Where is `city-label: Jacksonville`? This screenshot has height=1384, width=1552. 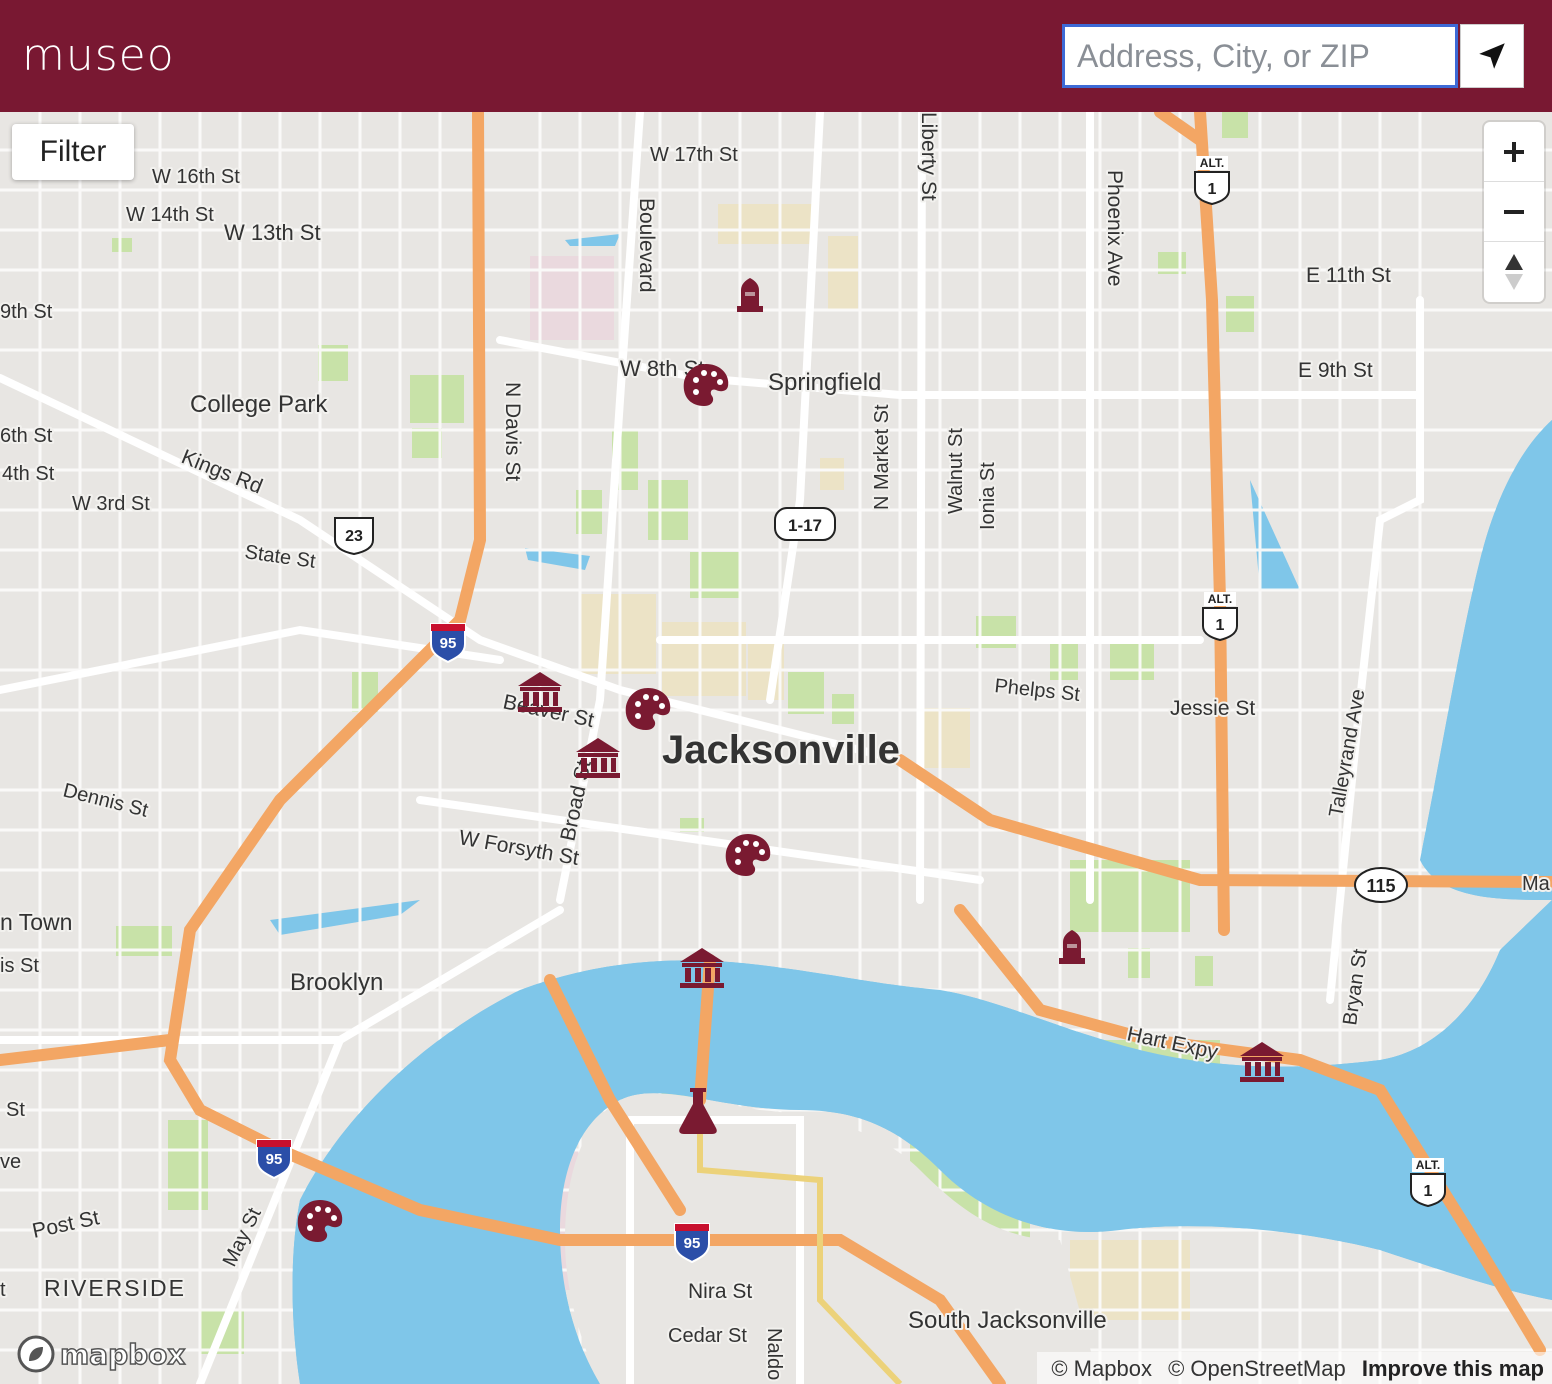 city-label: Jacksonville is located at coordinates (781, 750).